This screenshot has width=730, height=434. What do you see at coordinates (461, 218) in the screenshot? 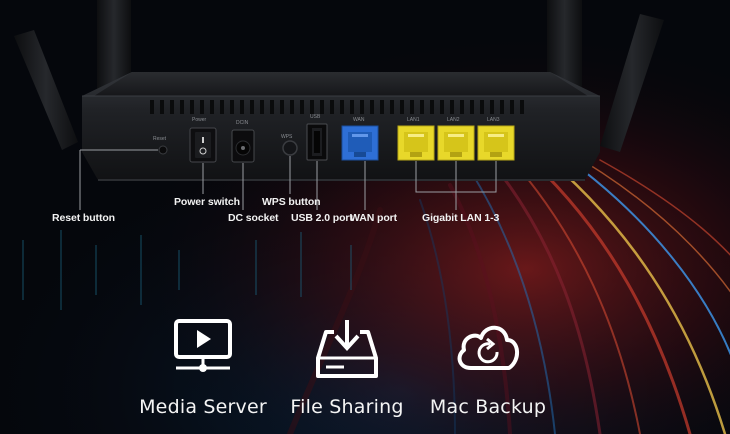
I see `callout-gigabit-lan: Gigabit LAN 1-3` at bounding box center [461, 218].